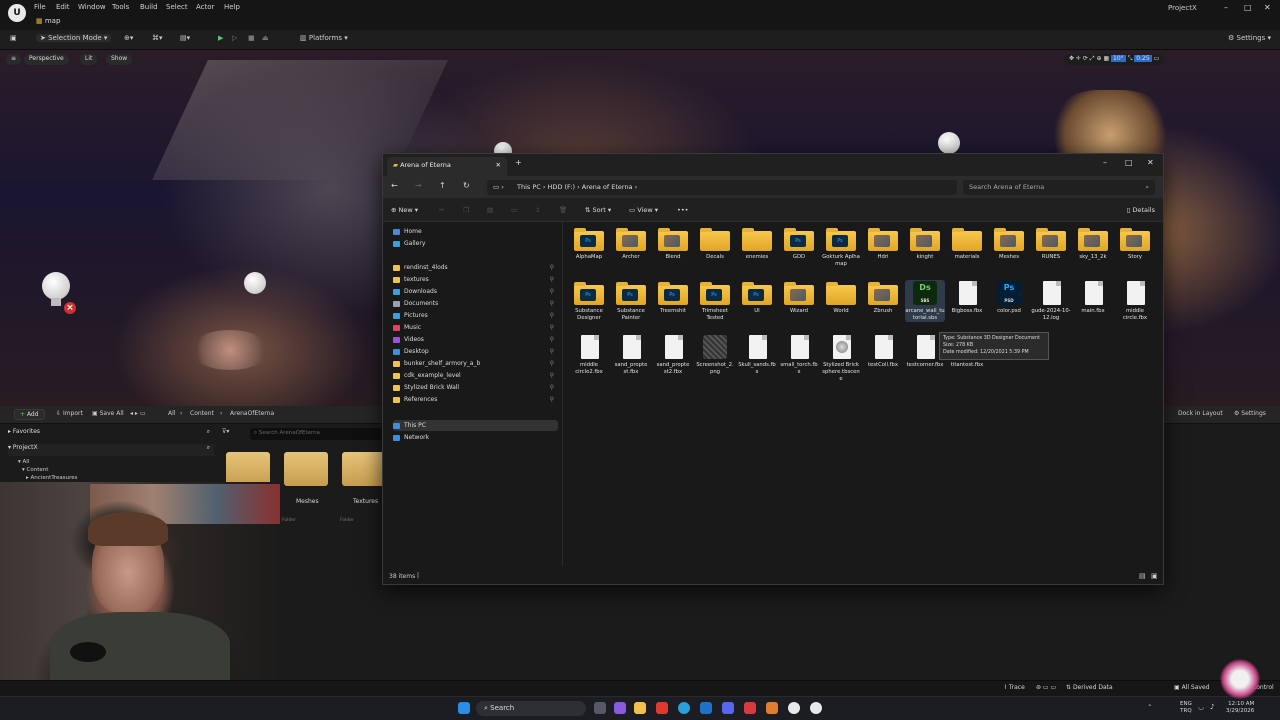  I want to click on file-item: Ps AlphaMap, so click(589, 243).